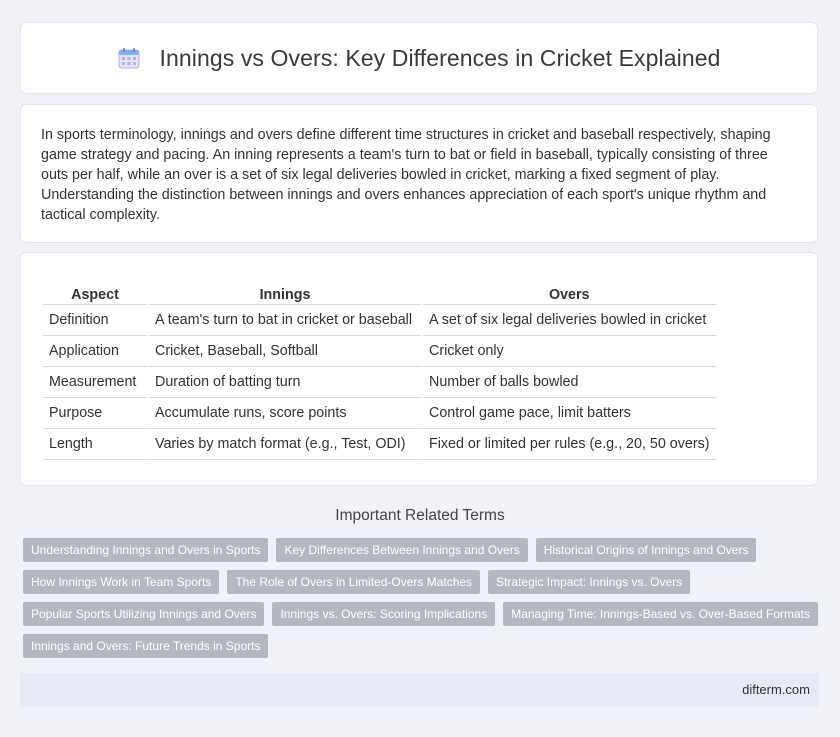  I want to click on cell-innings: Varies by match format (e.g., Test, ODI), so click(285, 444).